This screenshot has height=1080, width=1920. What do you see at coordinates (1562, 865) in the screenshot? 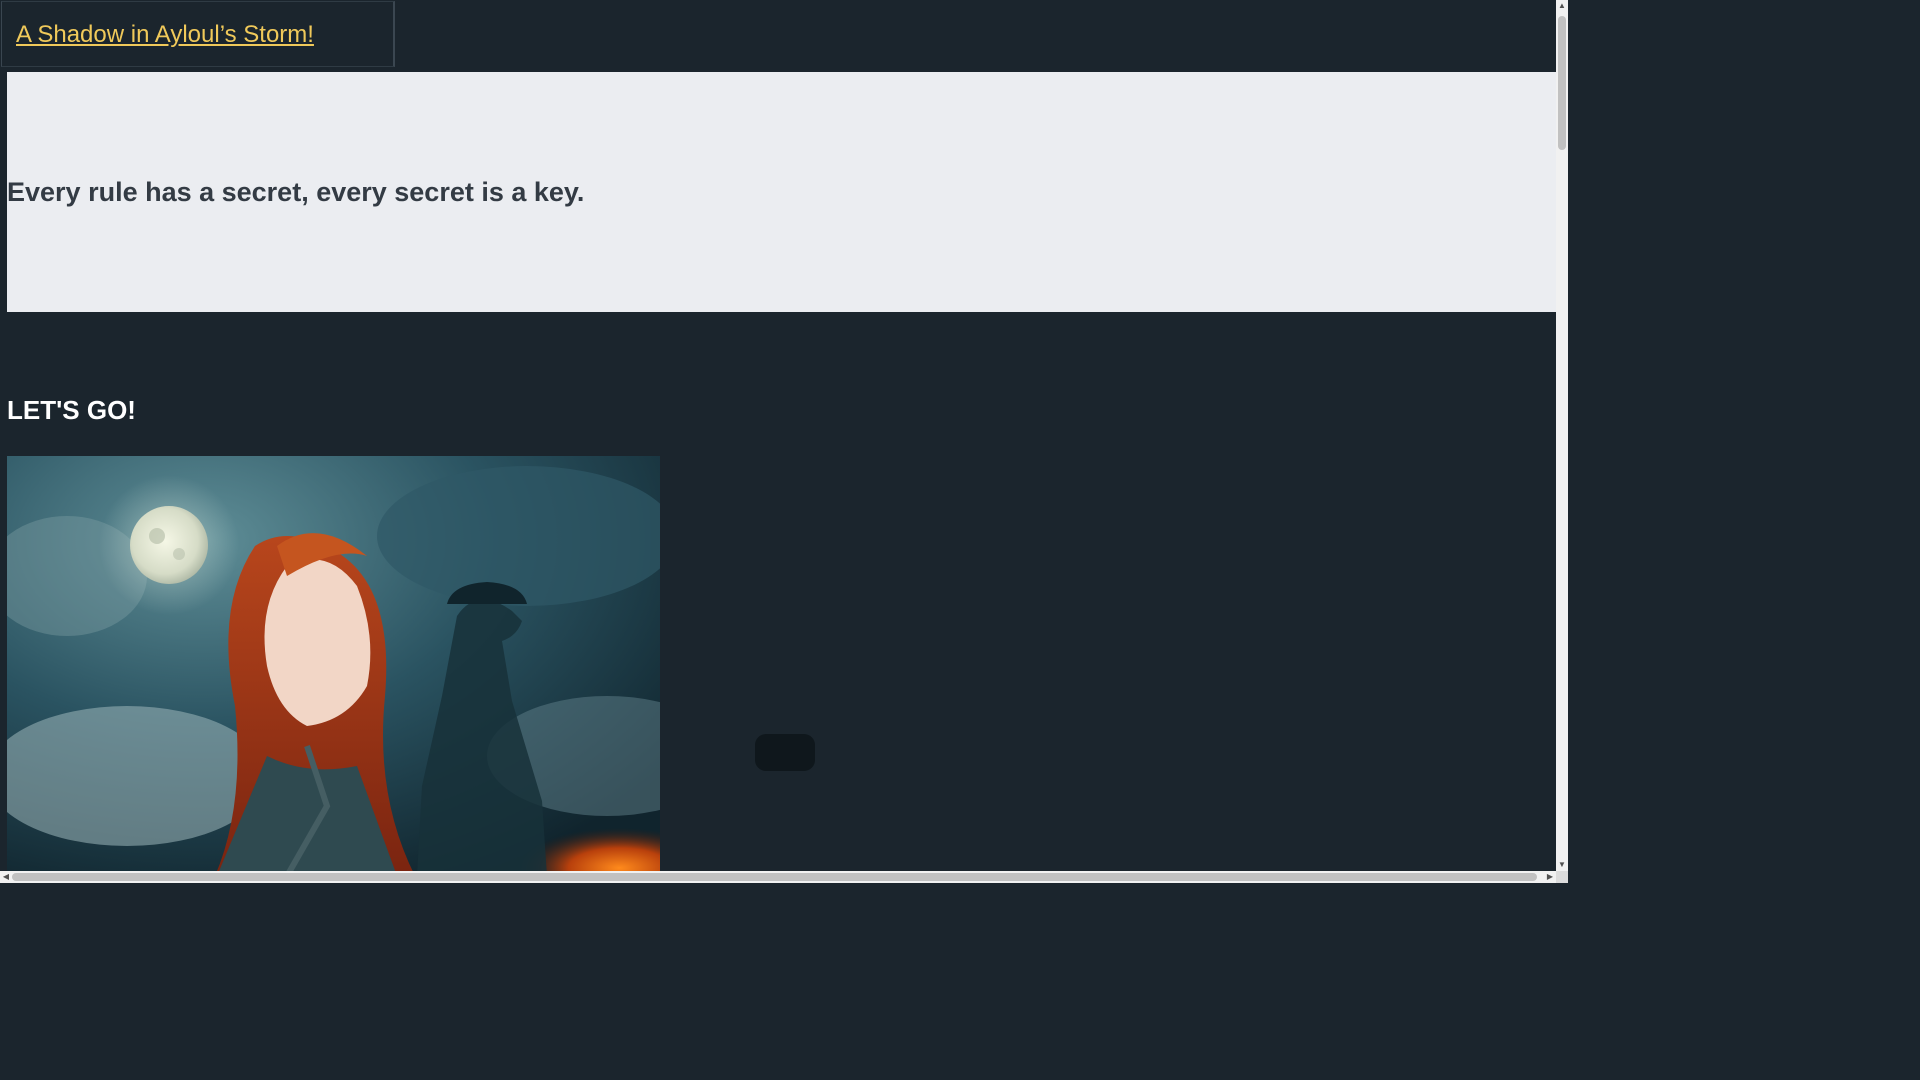
I see `arrow-down-icon: ▼` at bounding box center [1562, 865].